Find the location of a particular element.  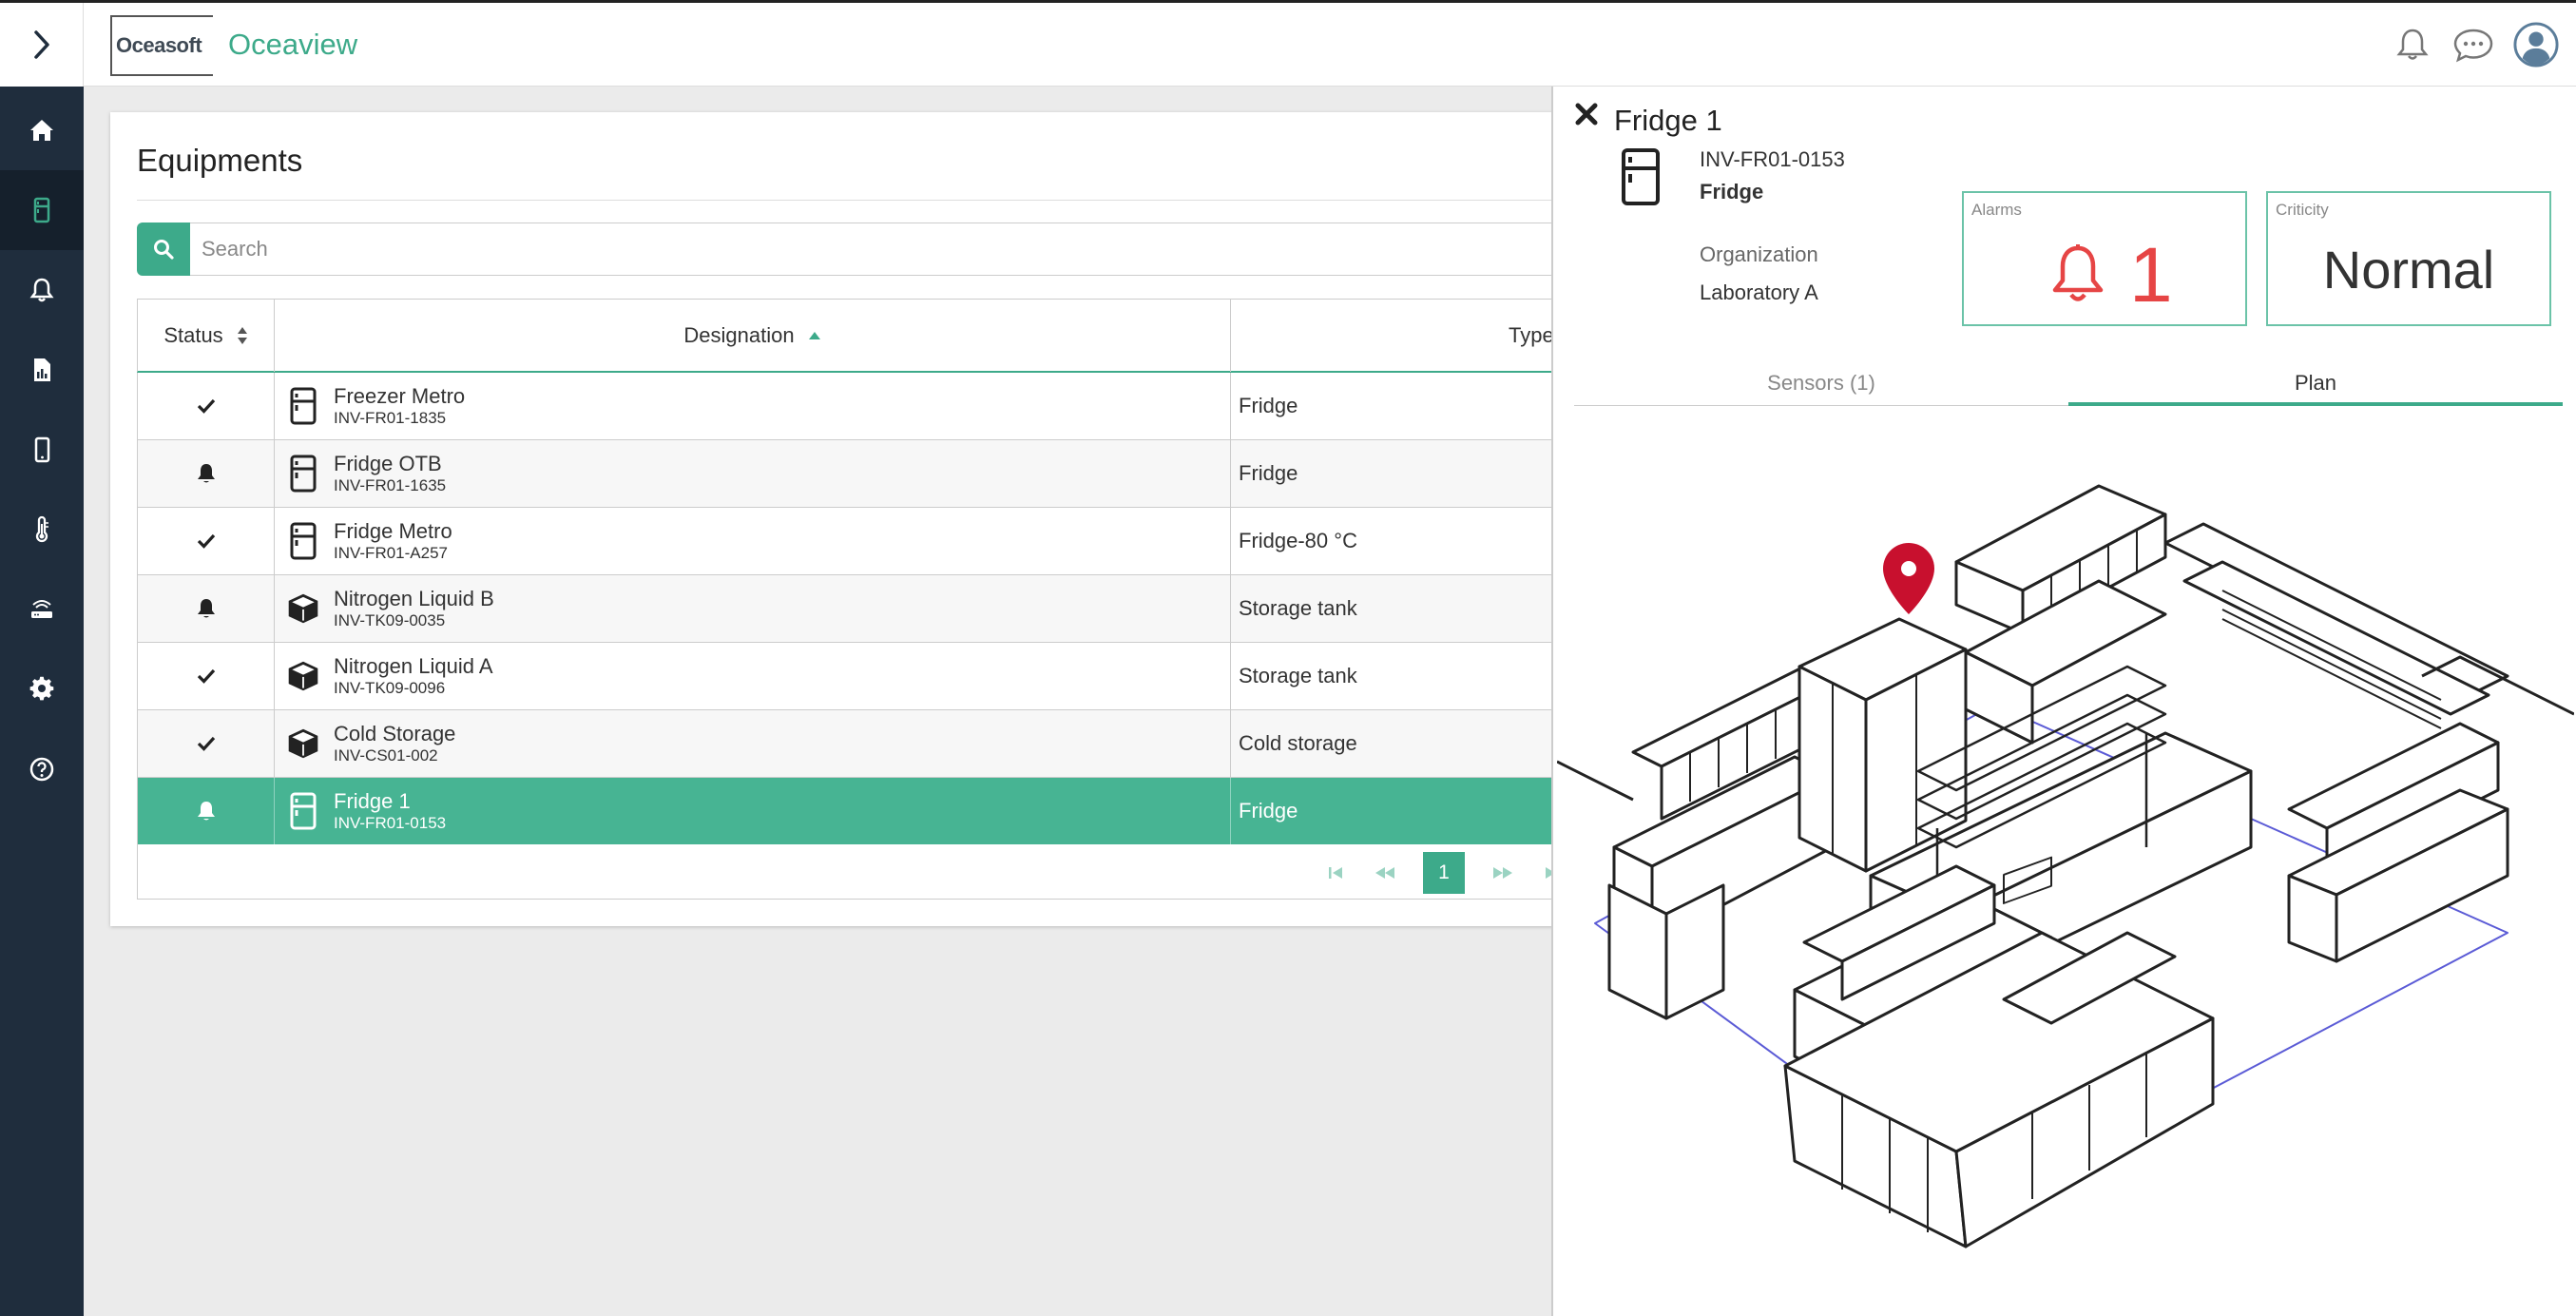

equipment-code: INV-TK09-0096 is located at coordinates (390, 688).